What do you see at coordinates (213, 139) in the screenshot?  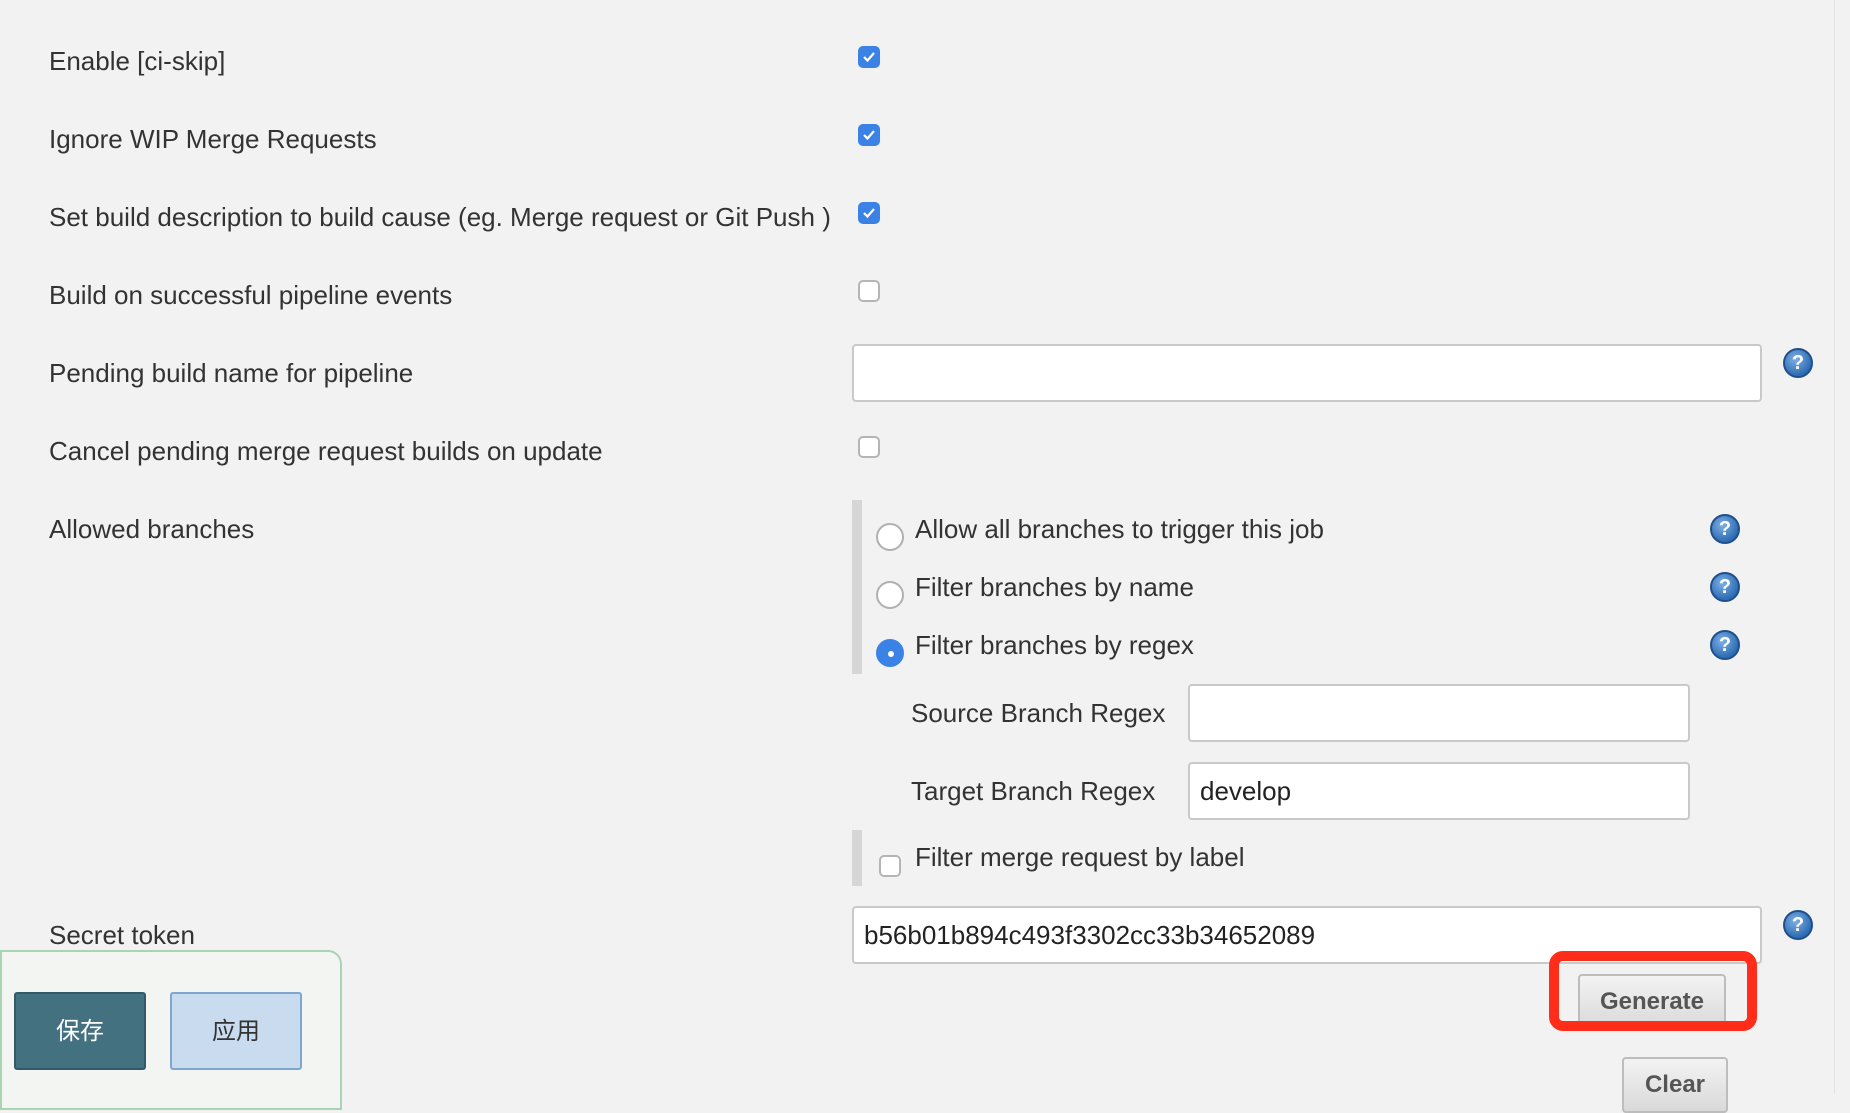 I see `ignore-wip-label: Ignore WIP Merge Requests` at bounding box center [213, 139].